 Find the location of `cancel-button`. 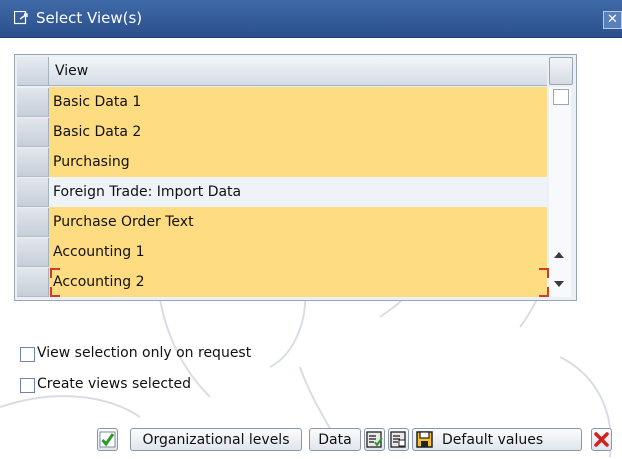

cancel-button is located at coordinates (601, 439).